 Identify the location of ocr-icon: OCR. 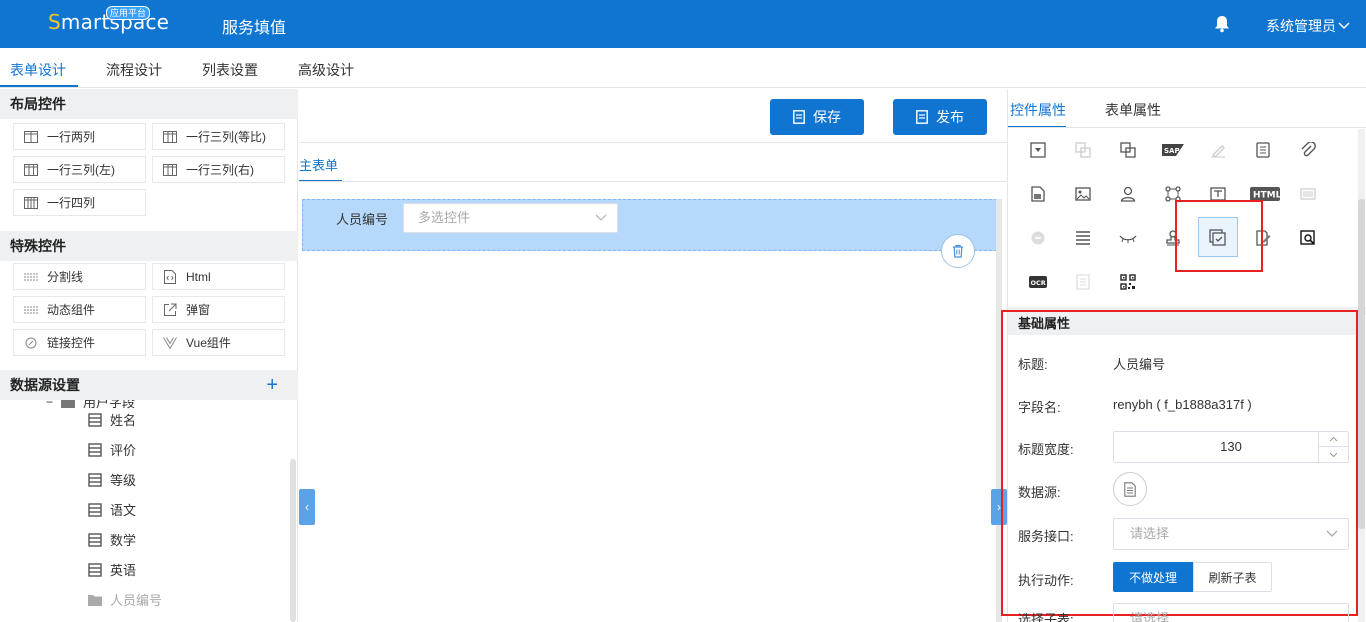
(1038, 282).